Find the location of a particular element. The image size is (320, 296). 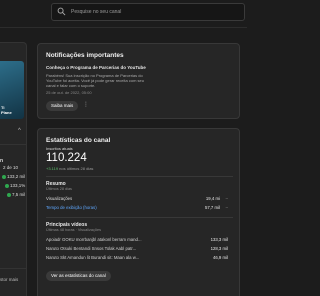

header-divider is located at coordinates (123, 27).